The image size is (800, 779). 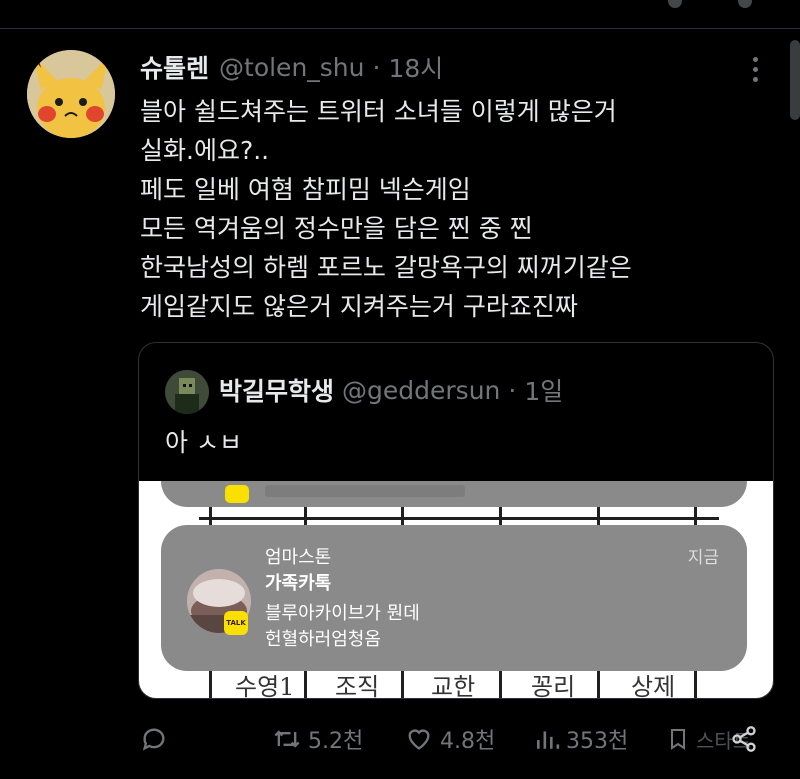 What do you see at coordinates (71, 94) in the screenshot?
I see `user-avatar` at bounding box center [71, 94].